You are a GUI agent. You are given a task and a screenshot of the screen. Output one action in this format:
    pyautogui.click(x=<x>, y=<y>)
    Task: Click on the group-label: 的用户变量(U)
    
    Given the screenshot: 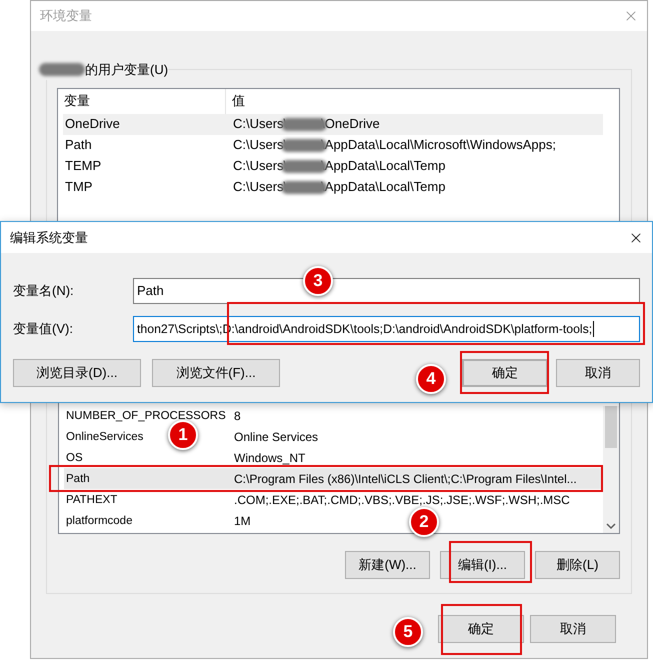 What is the action you would take?
    pyautogui.click(x=126, y=70)
    